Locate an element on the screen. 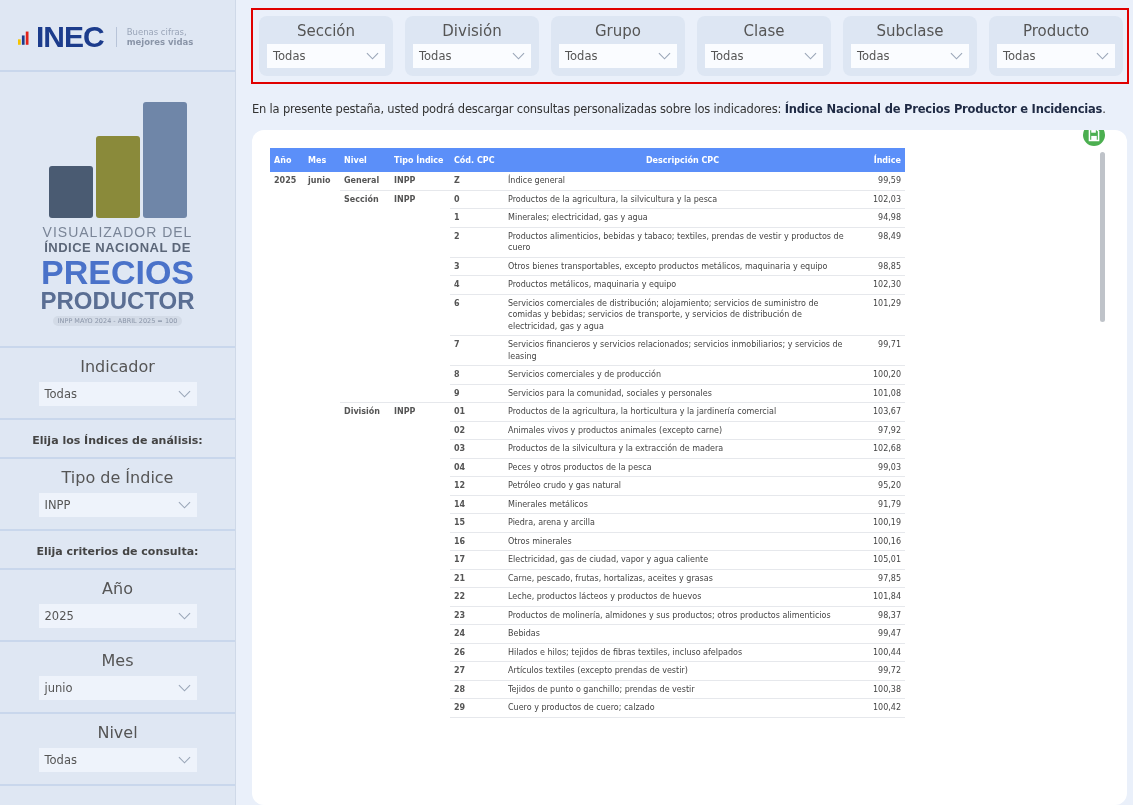 This screenshot has width=1133, height=805. table-cell: 4 is located at coordinates (457, 284).